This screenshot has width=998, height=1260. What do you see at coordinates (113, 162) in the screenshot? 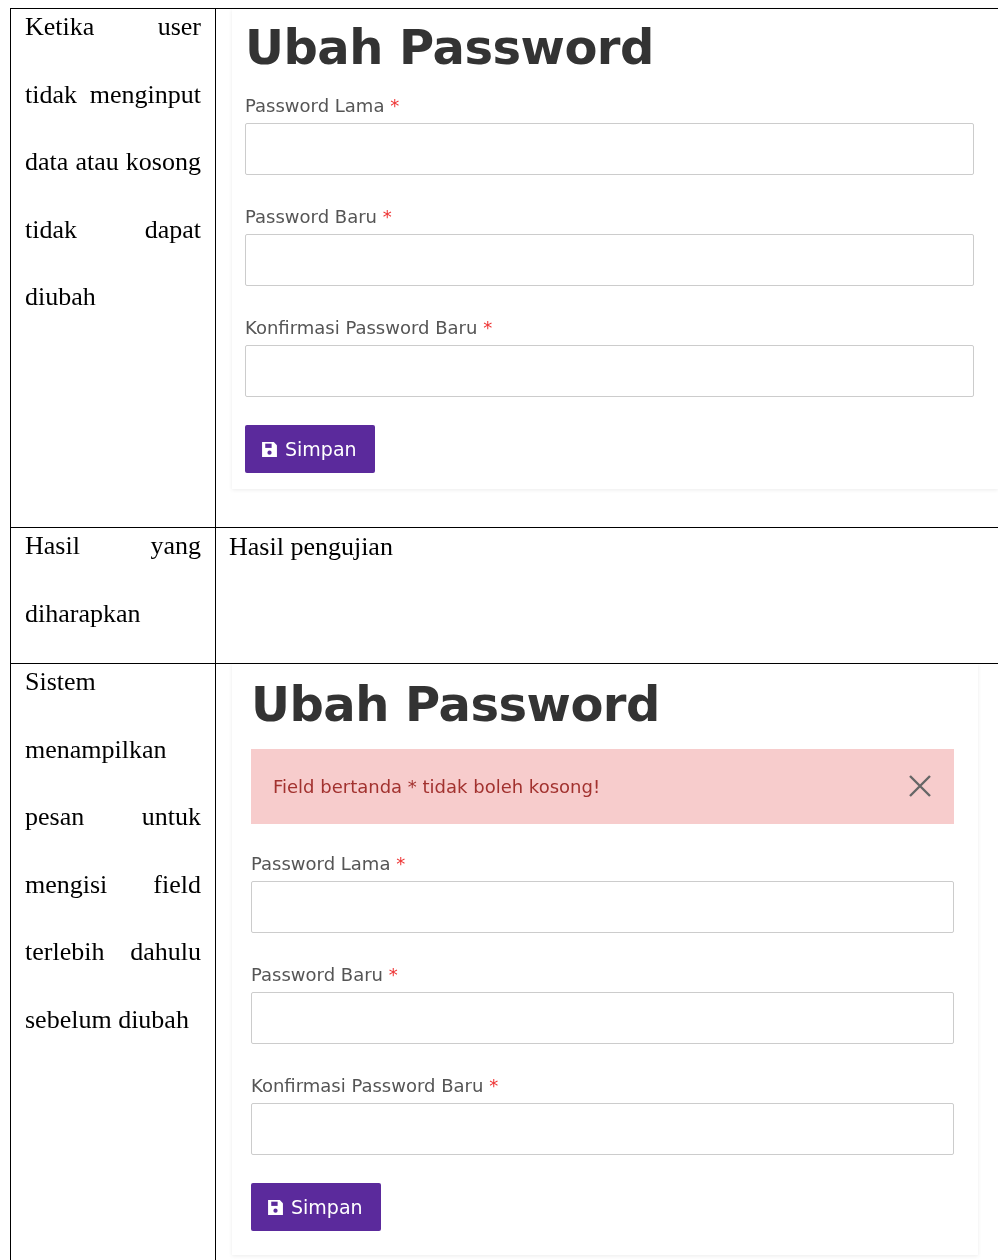
I see `description-text: Ketika user tidak menginput data atau kosong tidak dapat diubah` at bounding box center [113, 162].